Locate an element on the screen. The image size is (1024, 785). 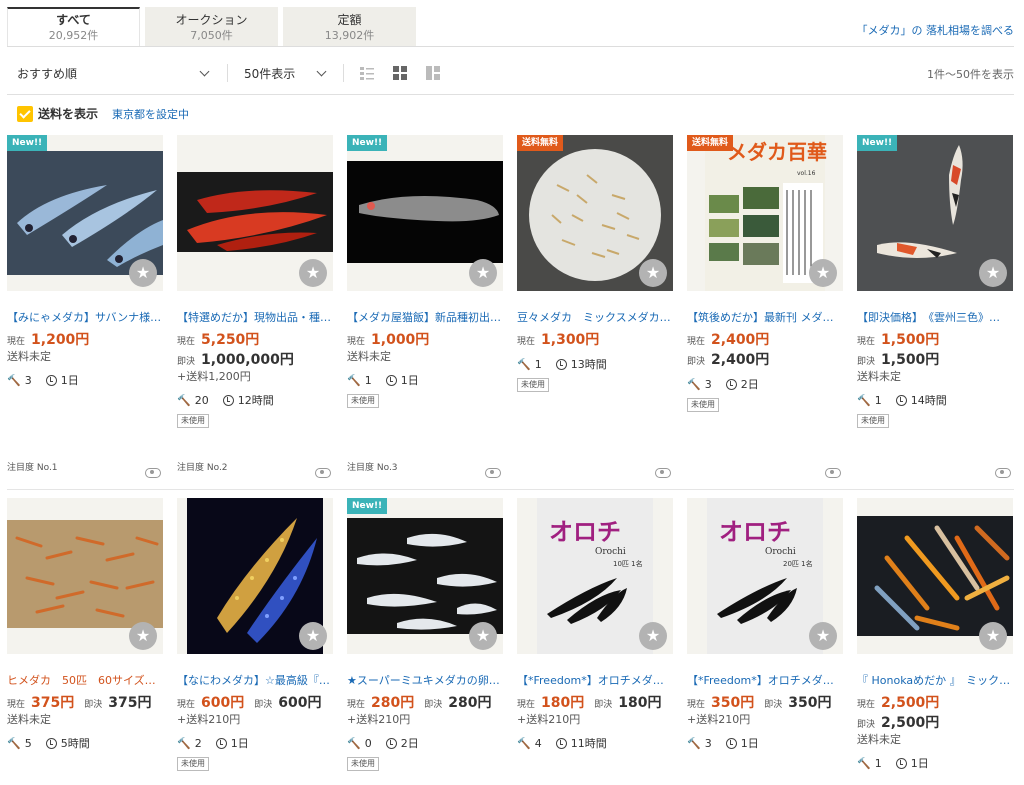
bid-count: 20 is located at coordinates (201, 400).